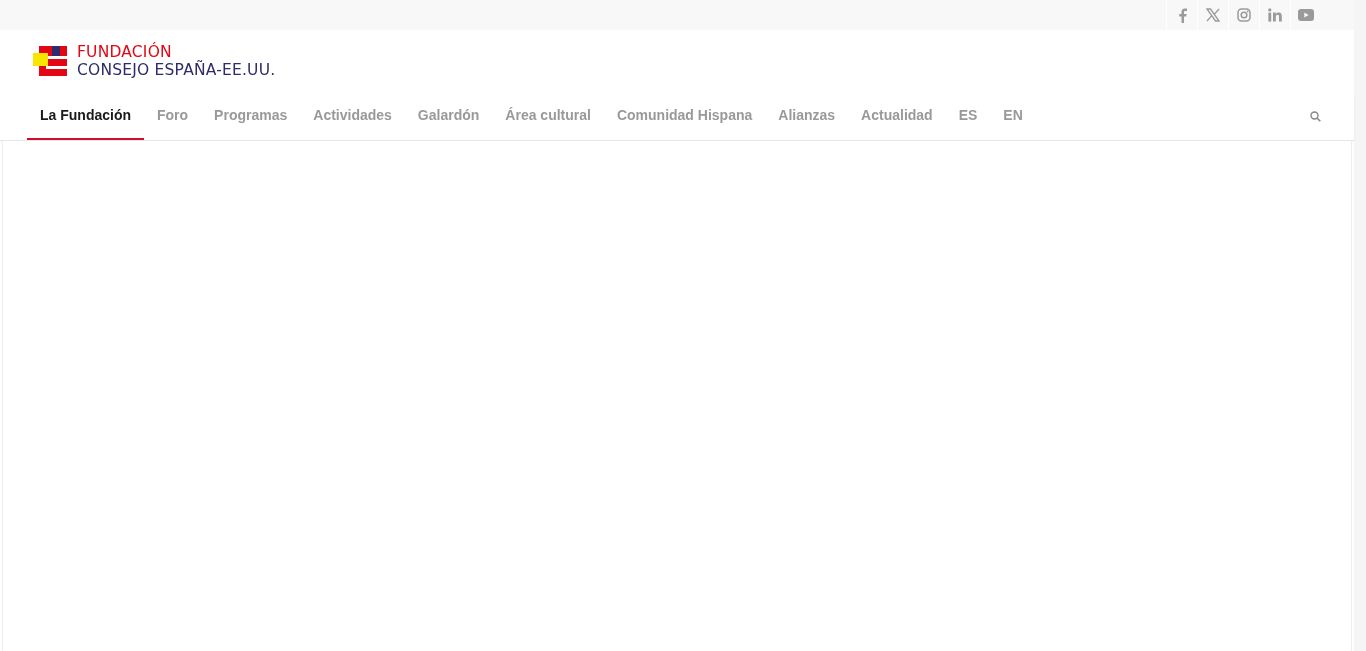 This screenshot has width=1366, height=651. I want to click on nav-link: Galardón, so click(448, 116).